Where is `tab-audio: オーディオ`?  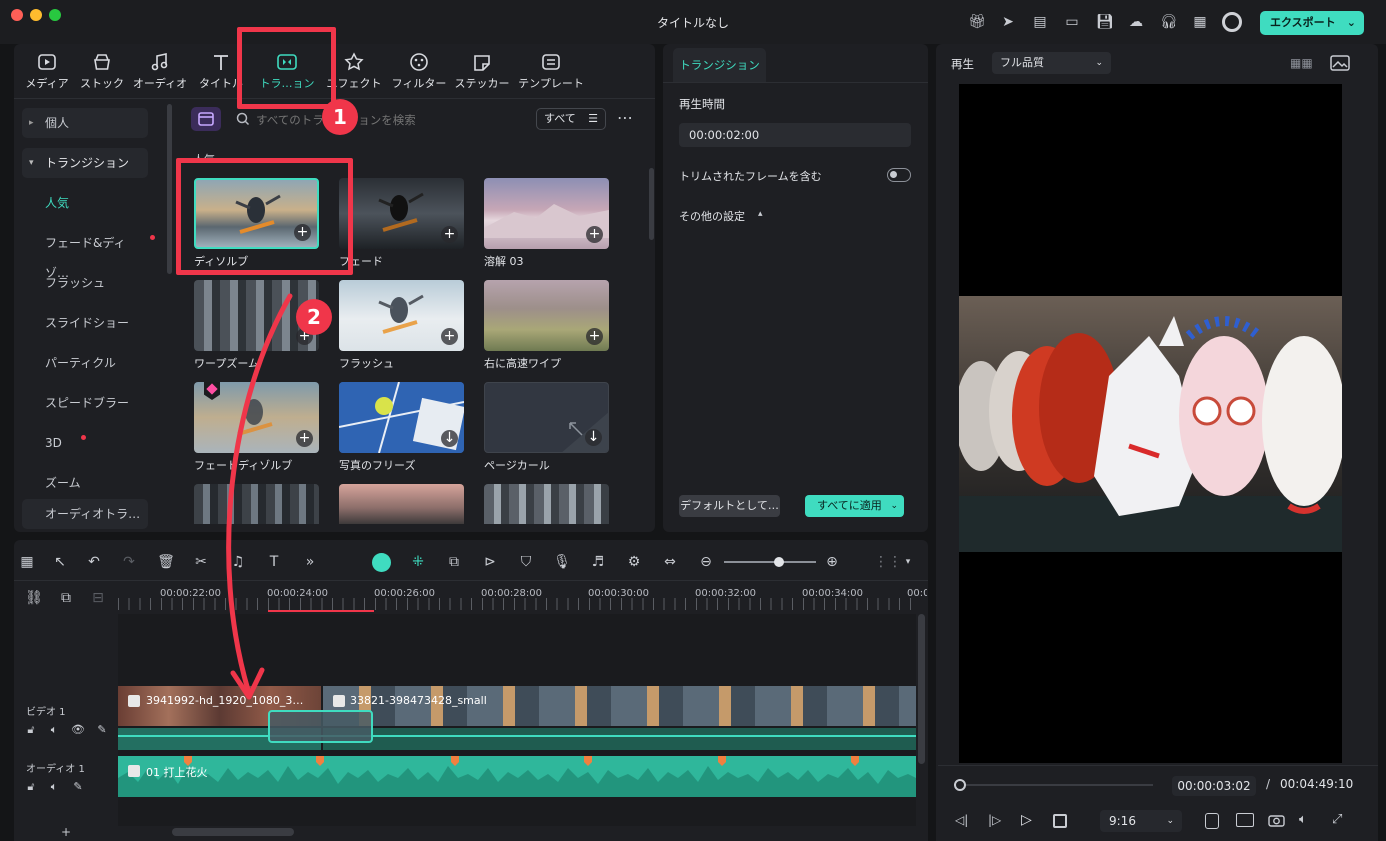 tab-audio: オーディオ is located at coordinates (160, 72).